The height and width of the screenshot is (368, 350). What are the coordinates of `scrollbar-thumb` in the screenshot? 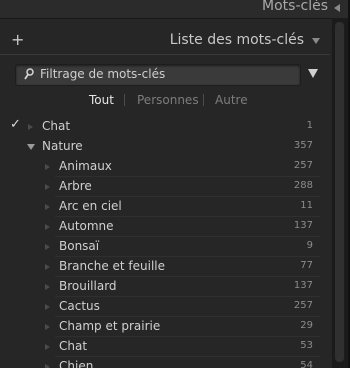 It's located at (339, 192).